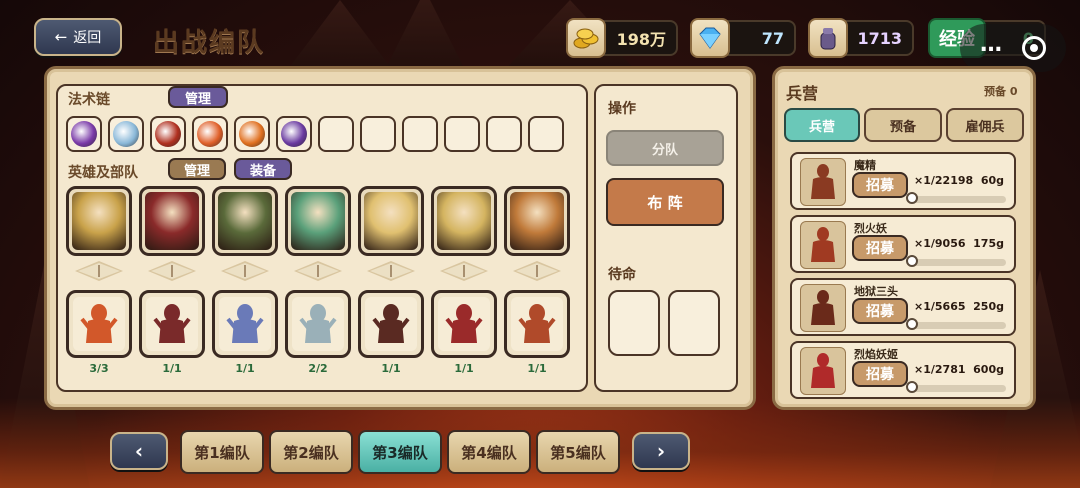  Describe the element at coordinates (622, 38) in the screenshot. I see `gold-counter: 198万` at that location.